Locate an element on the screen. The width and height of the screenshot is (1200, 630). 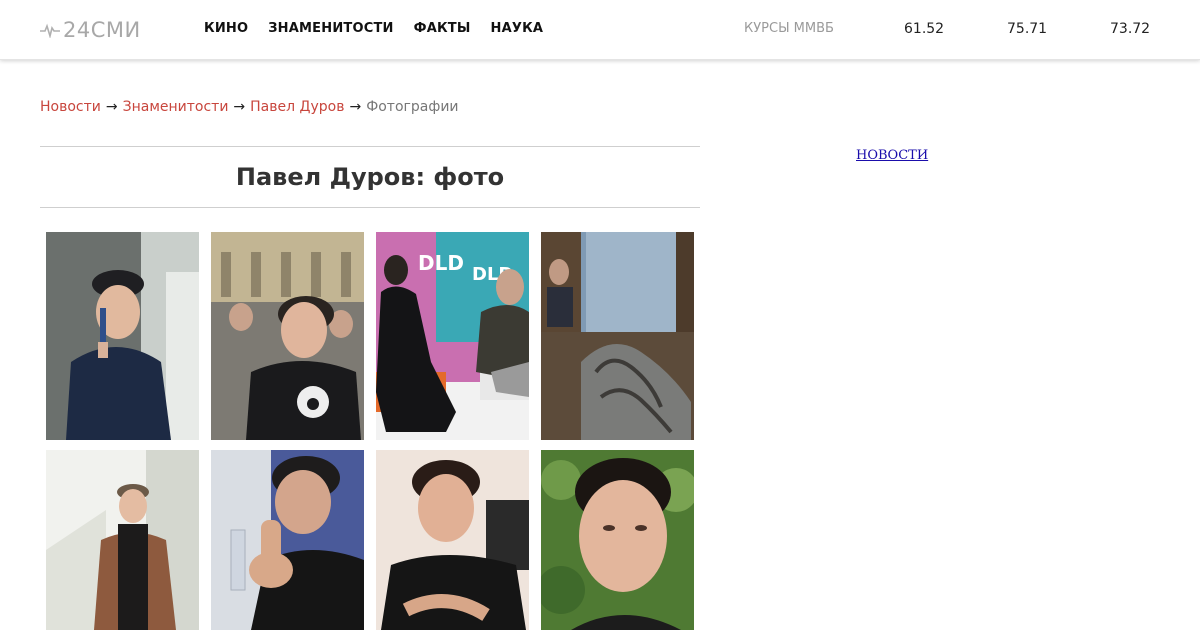
page-title-box: Павел Дуров: фото is located at coordinates (370, 177).